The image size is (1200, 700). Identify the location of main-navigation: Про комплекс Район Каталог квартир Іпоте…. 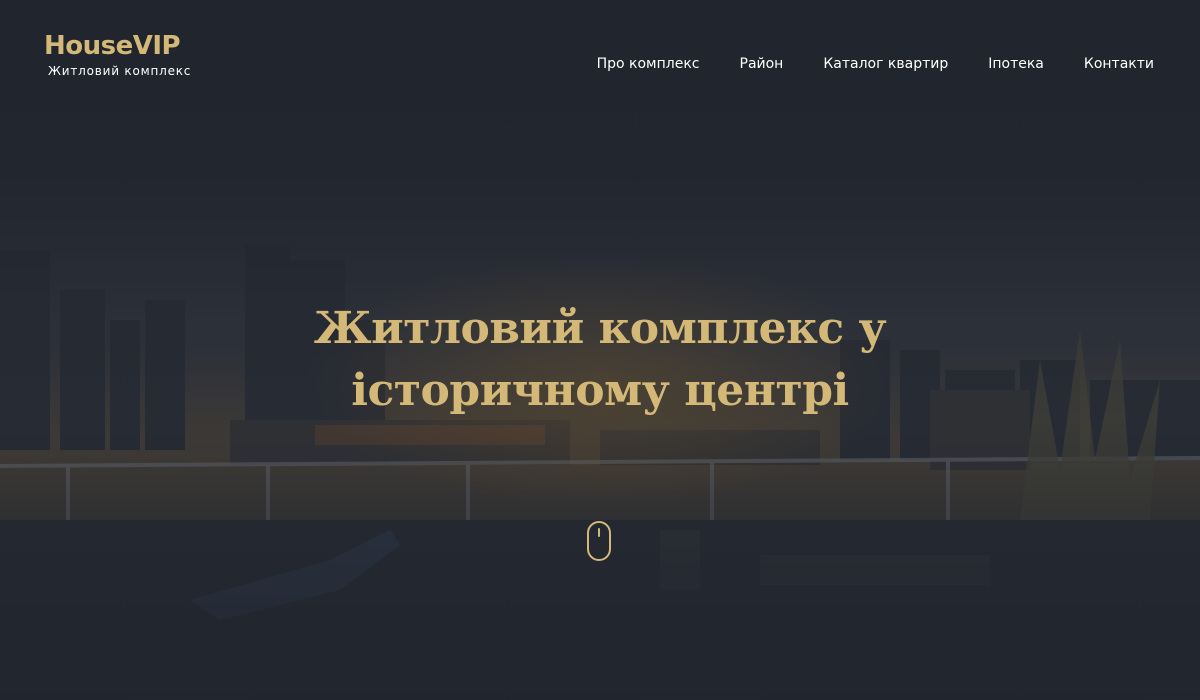
(875, 64).